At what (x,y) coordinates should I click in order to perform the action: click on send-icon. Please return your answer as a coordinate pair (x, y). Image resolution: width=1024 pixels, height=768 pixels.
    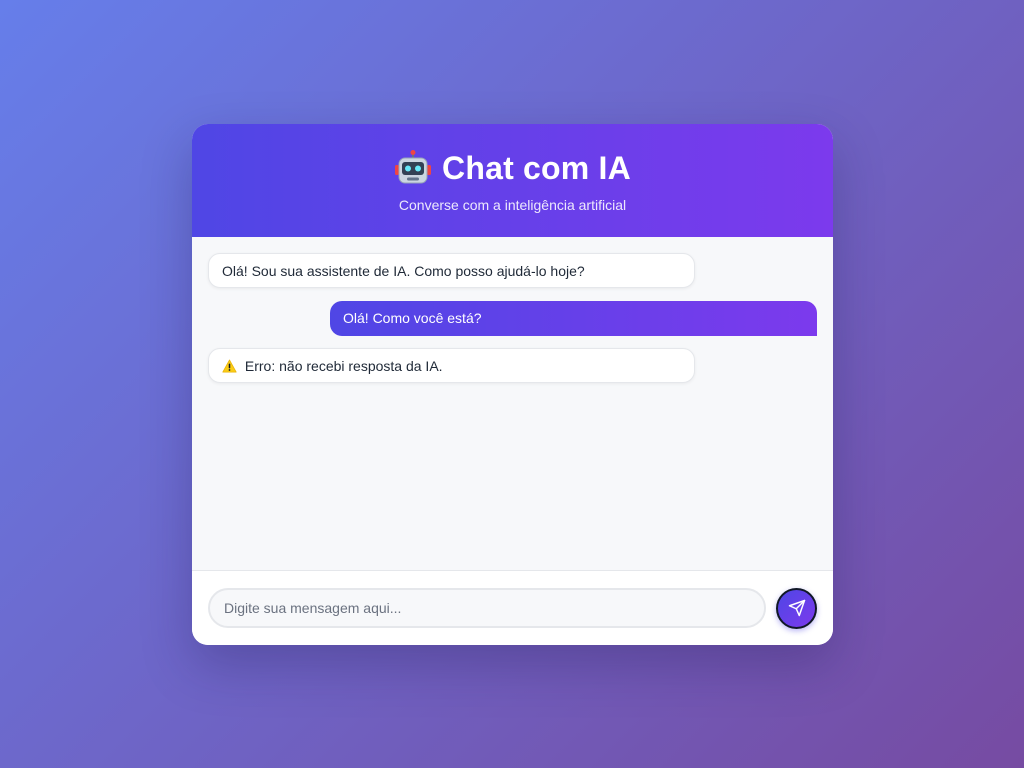
    Looking at the image, I should click on (797, 608).